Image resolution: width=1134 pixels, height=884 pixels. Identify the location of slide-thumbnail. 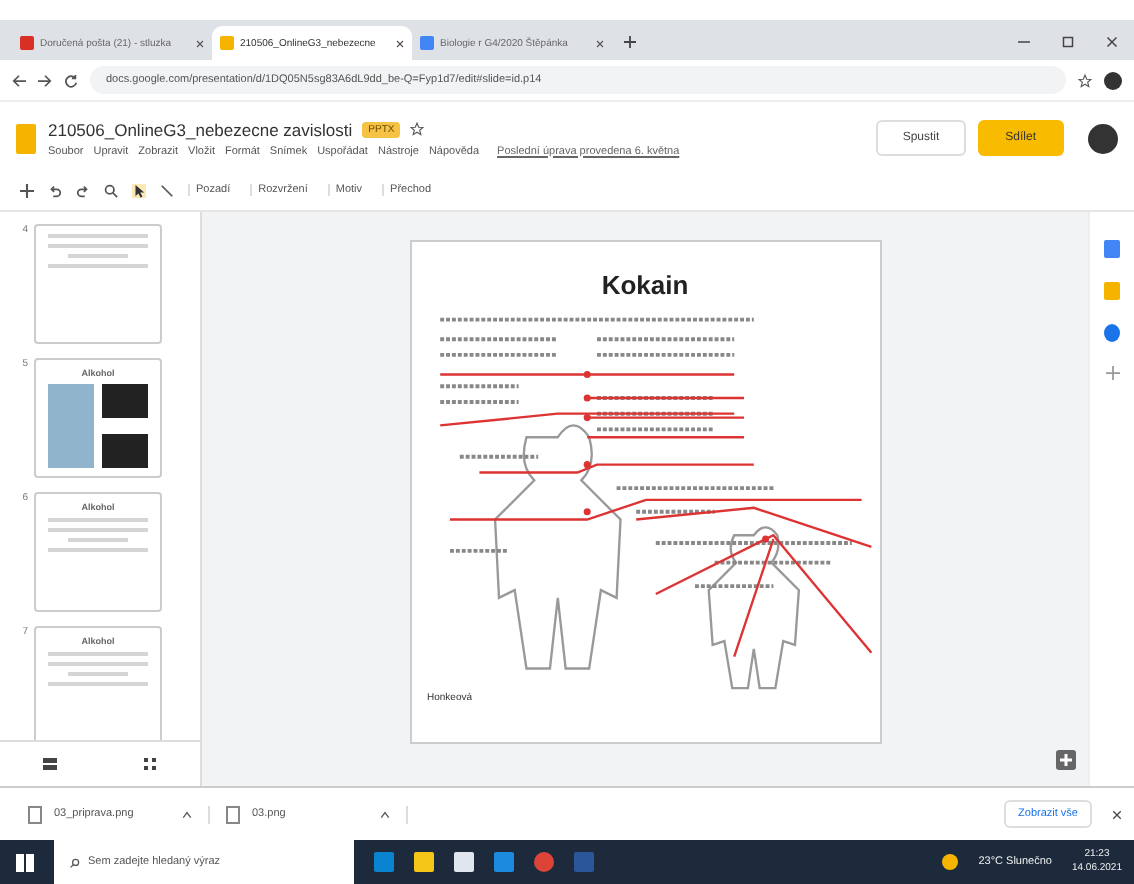
(98, 284).